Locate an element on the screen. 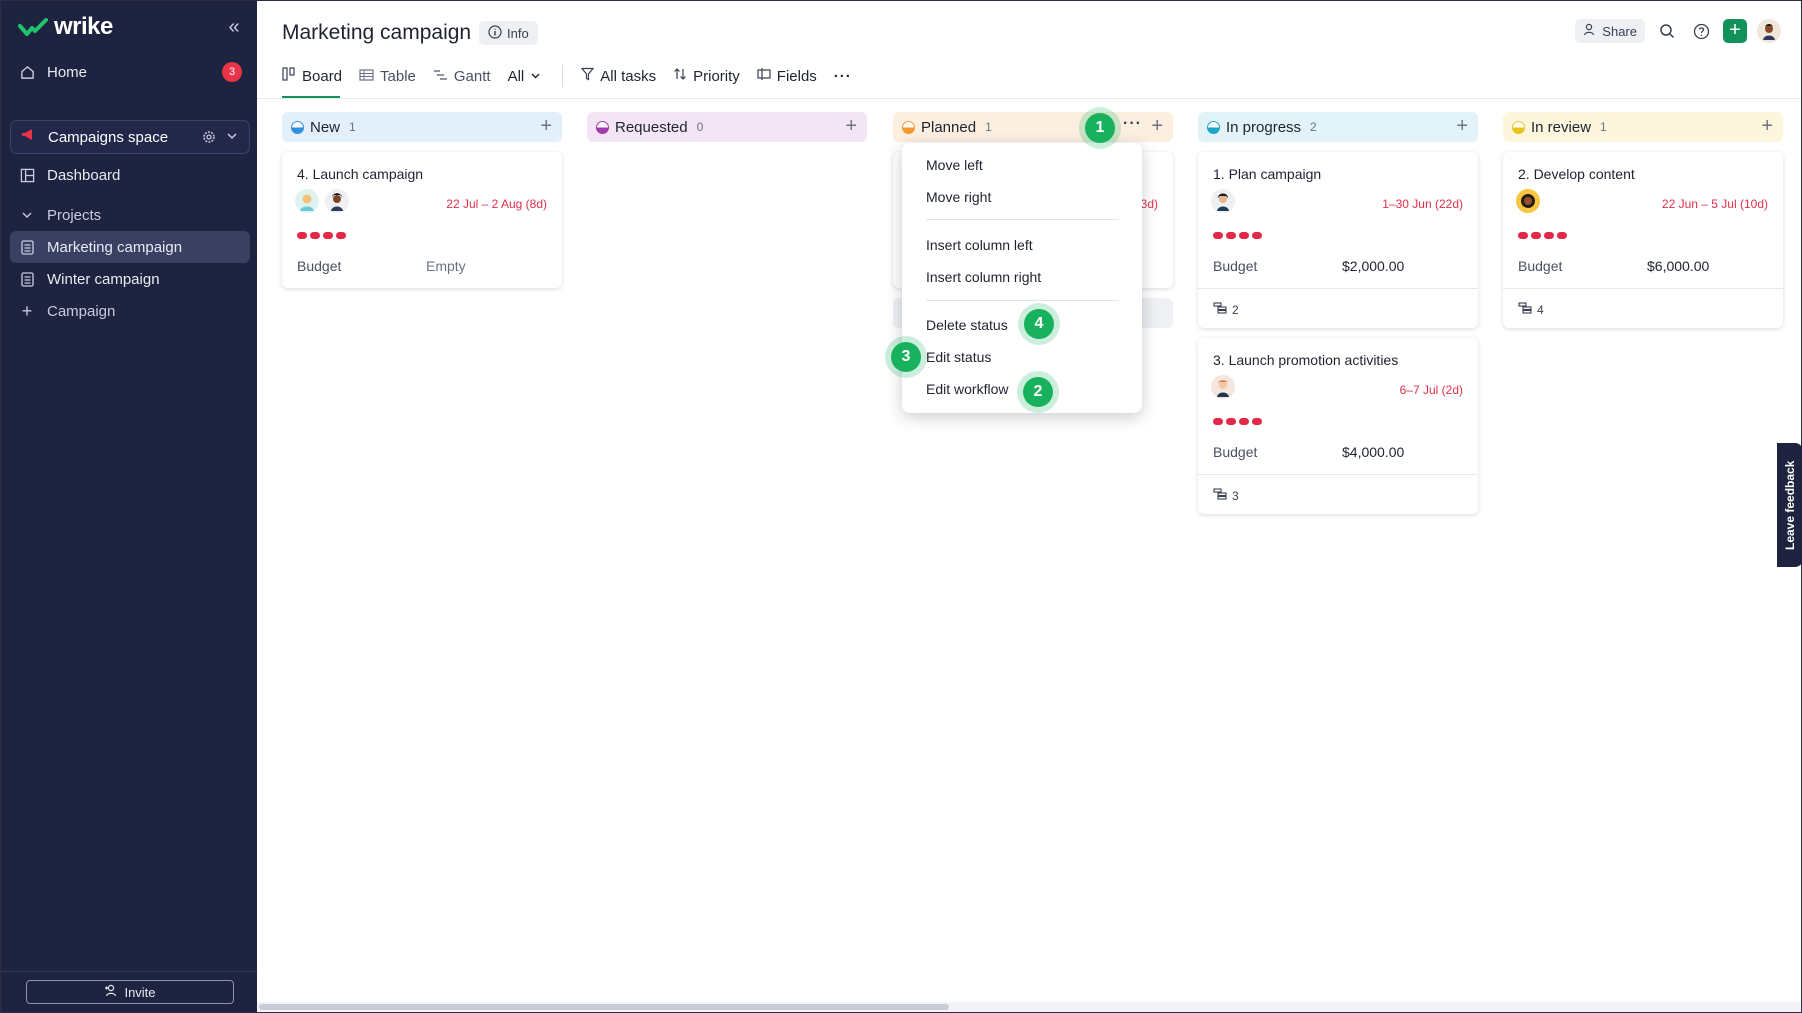  subtasks-count: 4 is located at coordinates (1531, 309).